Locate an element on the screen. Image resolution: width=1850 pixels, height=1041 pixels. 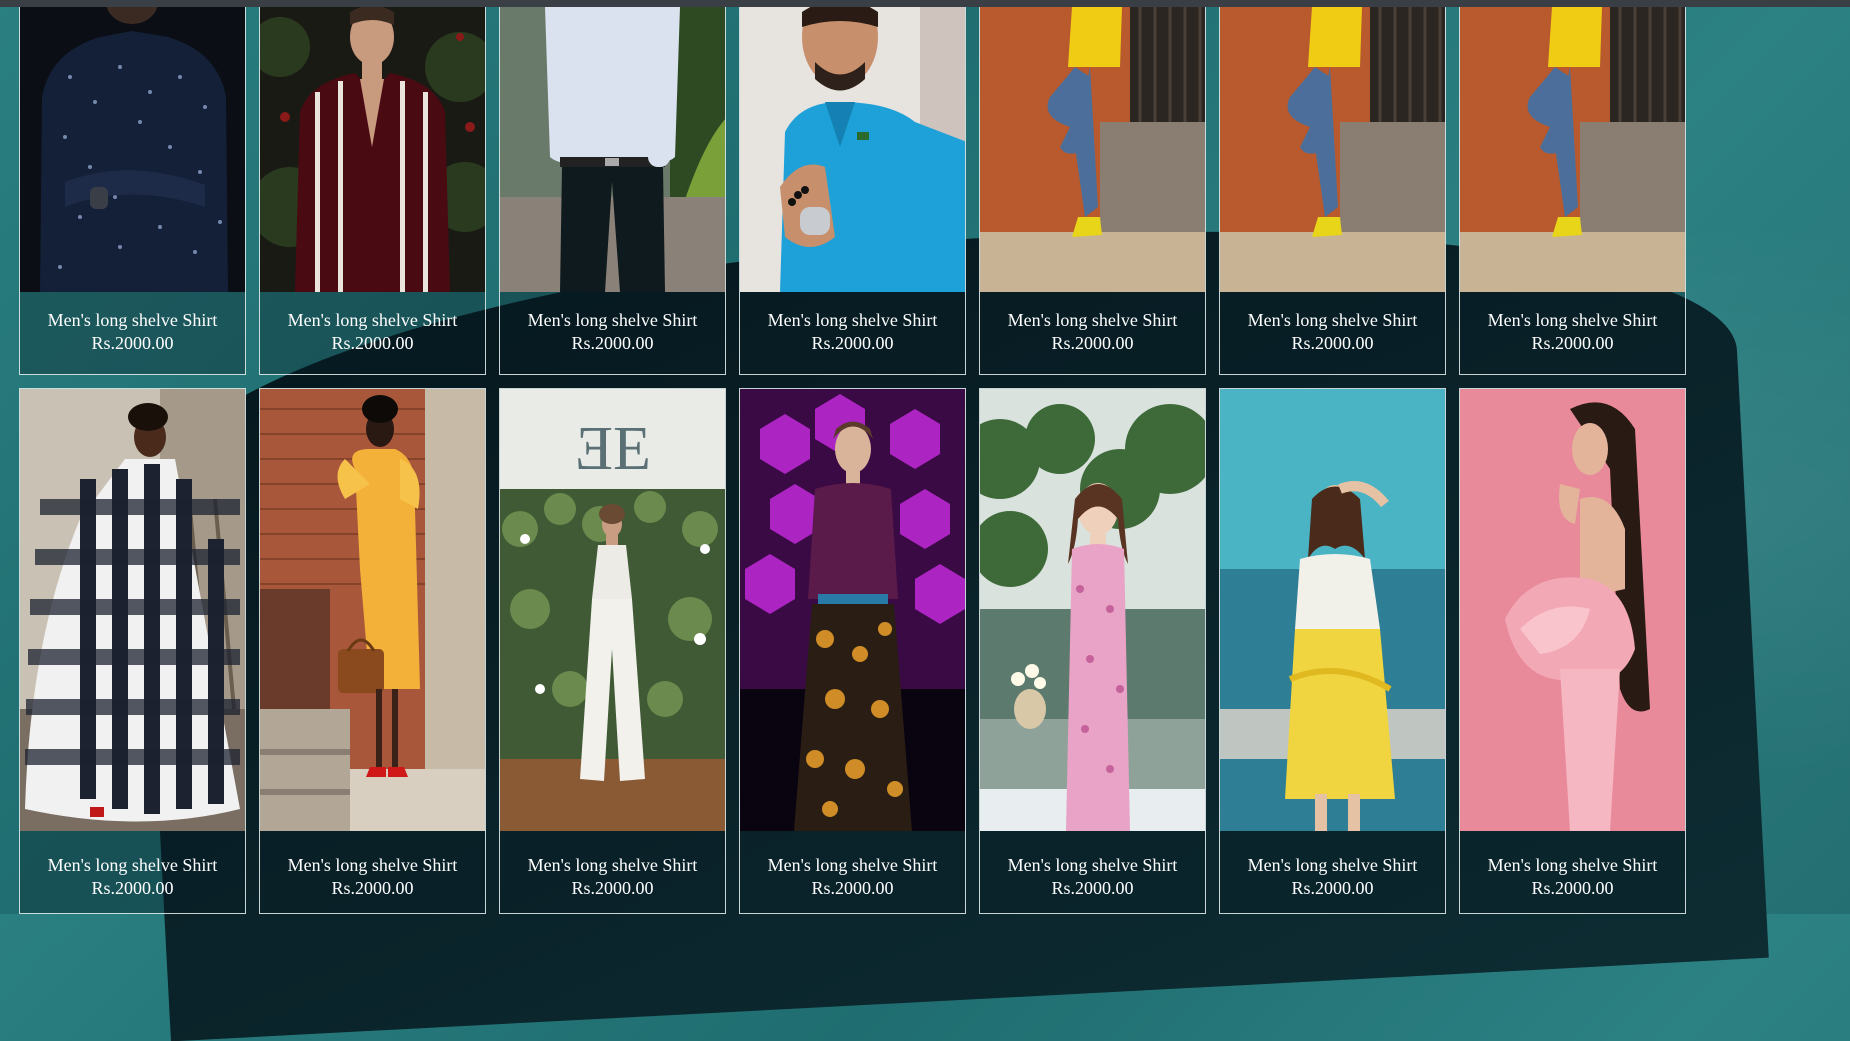
logo-monogram: ƎE is located at coordinates (613, 449).